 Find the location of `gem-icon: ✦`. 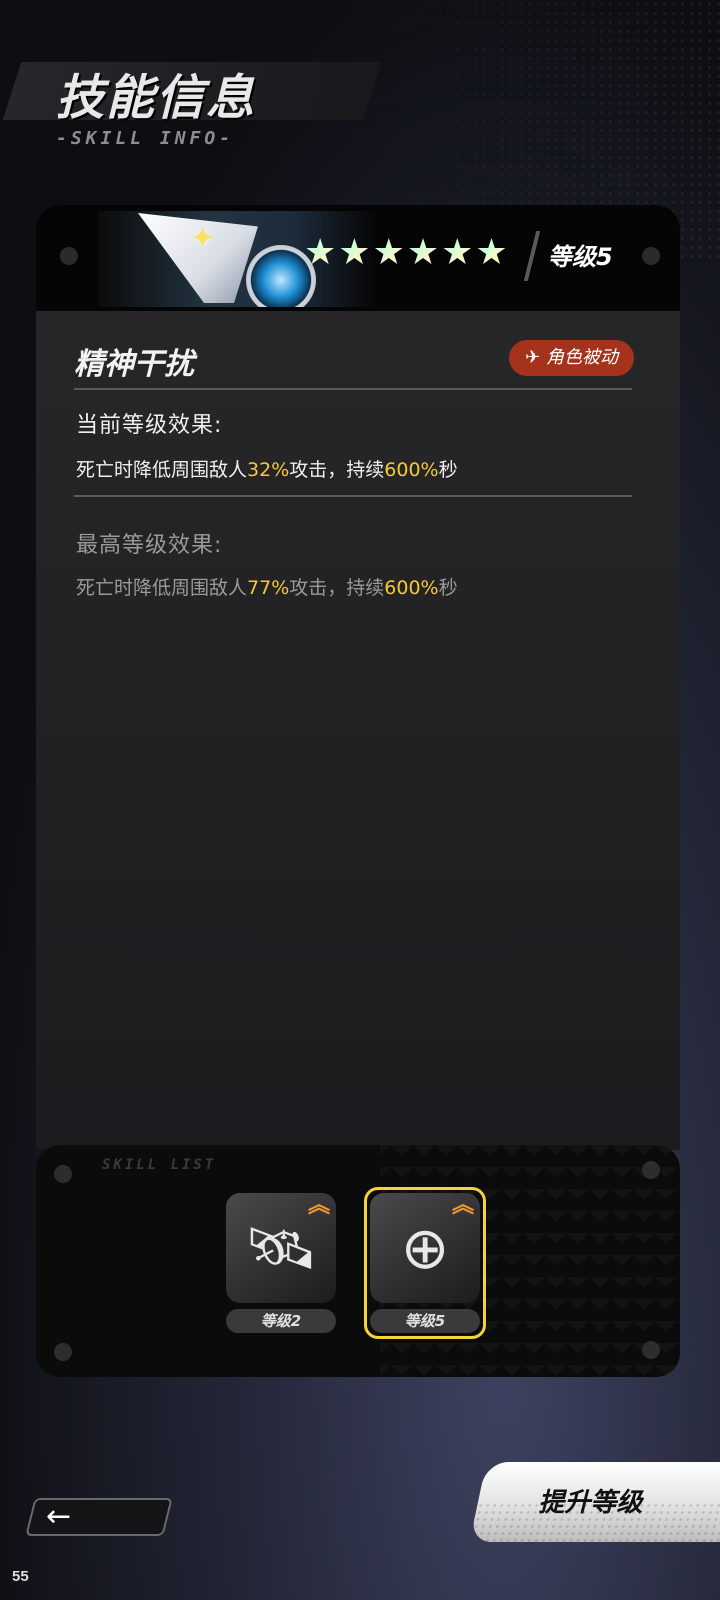

gem-icon: ✦ is located at coordinates (203, 238).